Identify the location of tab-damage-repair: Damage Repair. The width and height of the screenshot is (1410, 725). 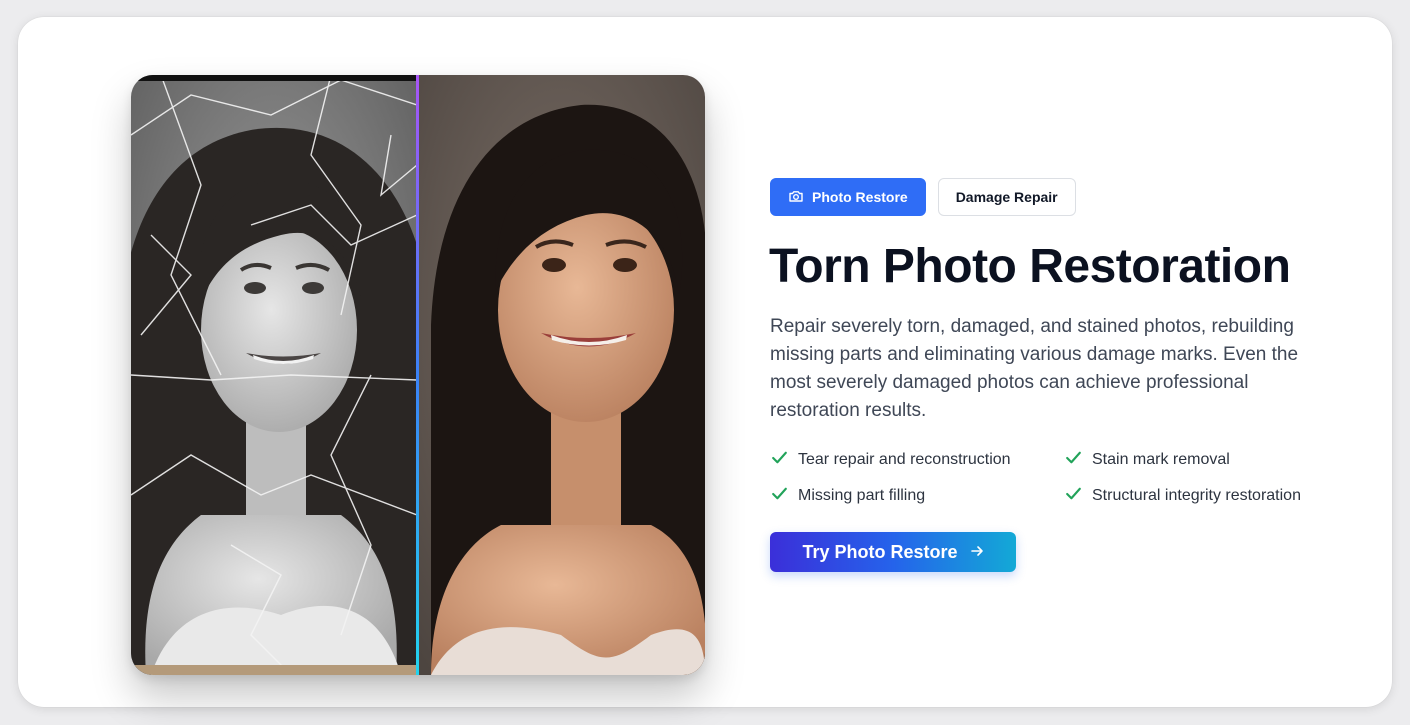
(1006, 197).